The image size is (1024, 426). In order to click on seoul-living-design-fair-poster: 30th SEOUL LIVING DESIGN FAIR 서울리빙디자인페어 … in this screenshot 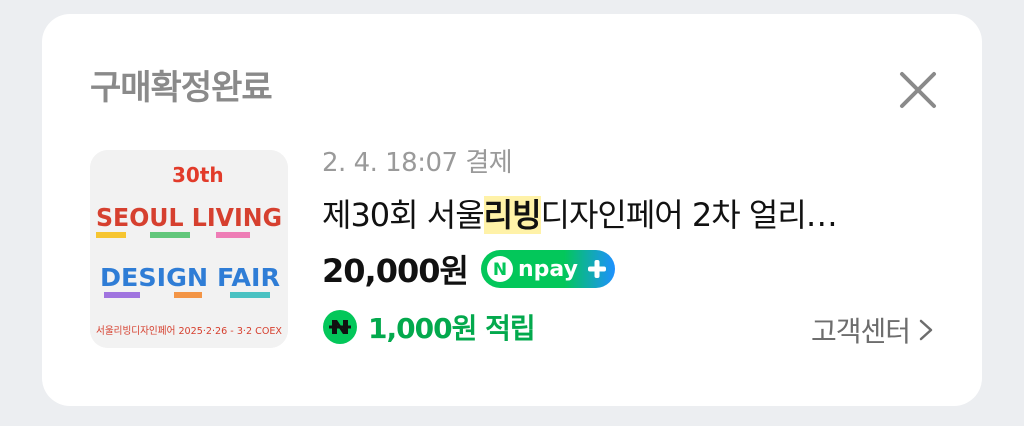, I will do `click(189, 249)`.